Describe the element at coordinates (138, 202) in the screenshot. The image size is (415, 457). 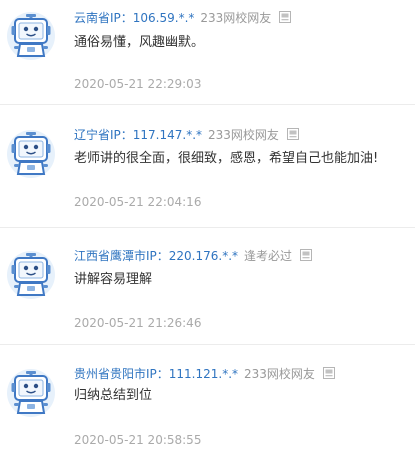
I see `comment-time: 2020-05-21 22:04:16` at that location.